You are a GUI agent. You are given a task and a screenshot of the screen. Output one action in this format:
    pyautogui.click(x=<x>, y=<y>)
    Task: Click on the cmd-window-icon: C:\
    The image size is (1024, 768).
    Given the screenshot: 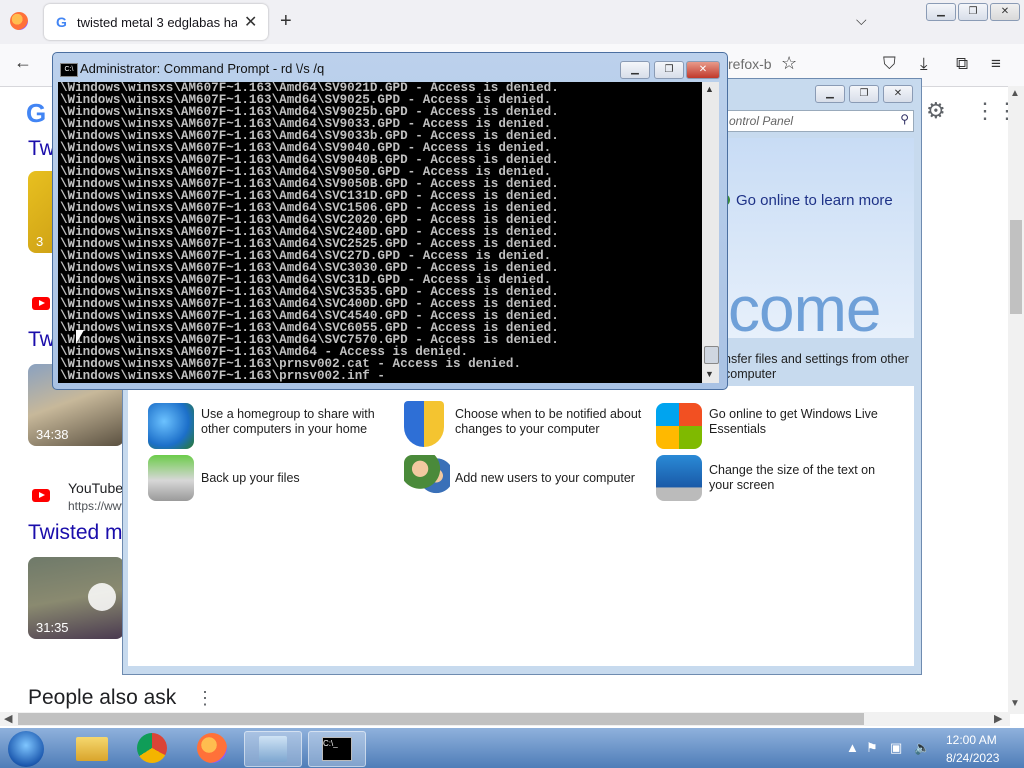 What is the action you would take?
    pyautogui.click(x=69, y=70)
    